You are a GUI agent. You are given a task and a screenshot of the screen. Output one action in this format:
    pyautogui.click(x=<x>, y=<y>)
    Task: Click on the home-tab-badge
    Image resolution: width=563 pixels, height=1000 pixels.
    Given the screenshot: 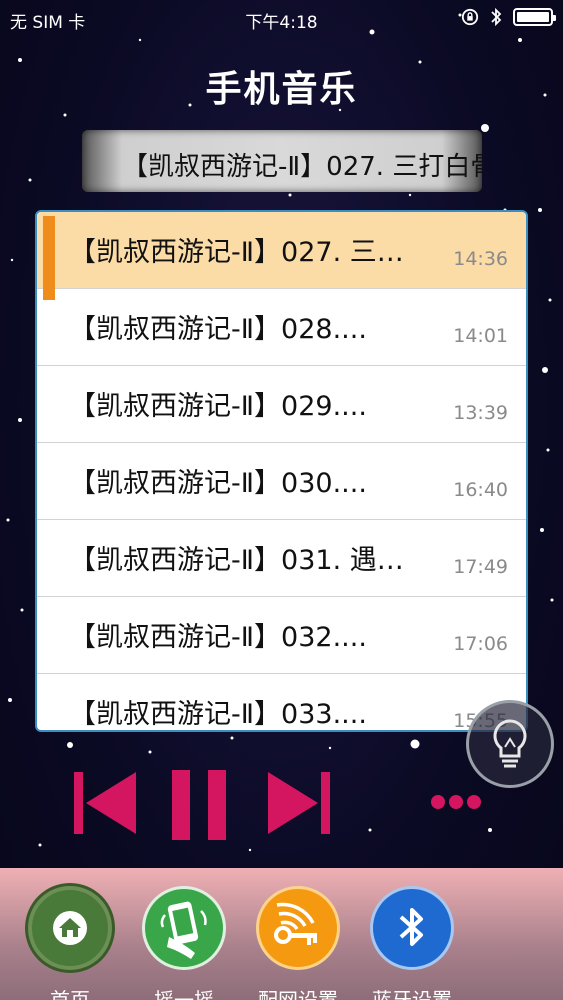 What is the action you would take?
    pyautogui.click(x=70, y=928)
    